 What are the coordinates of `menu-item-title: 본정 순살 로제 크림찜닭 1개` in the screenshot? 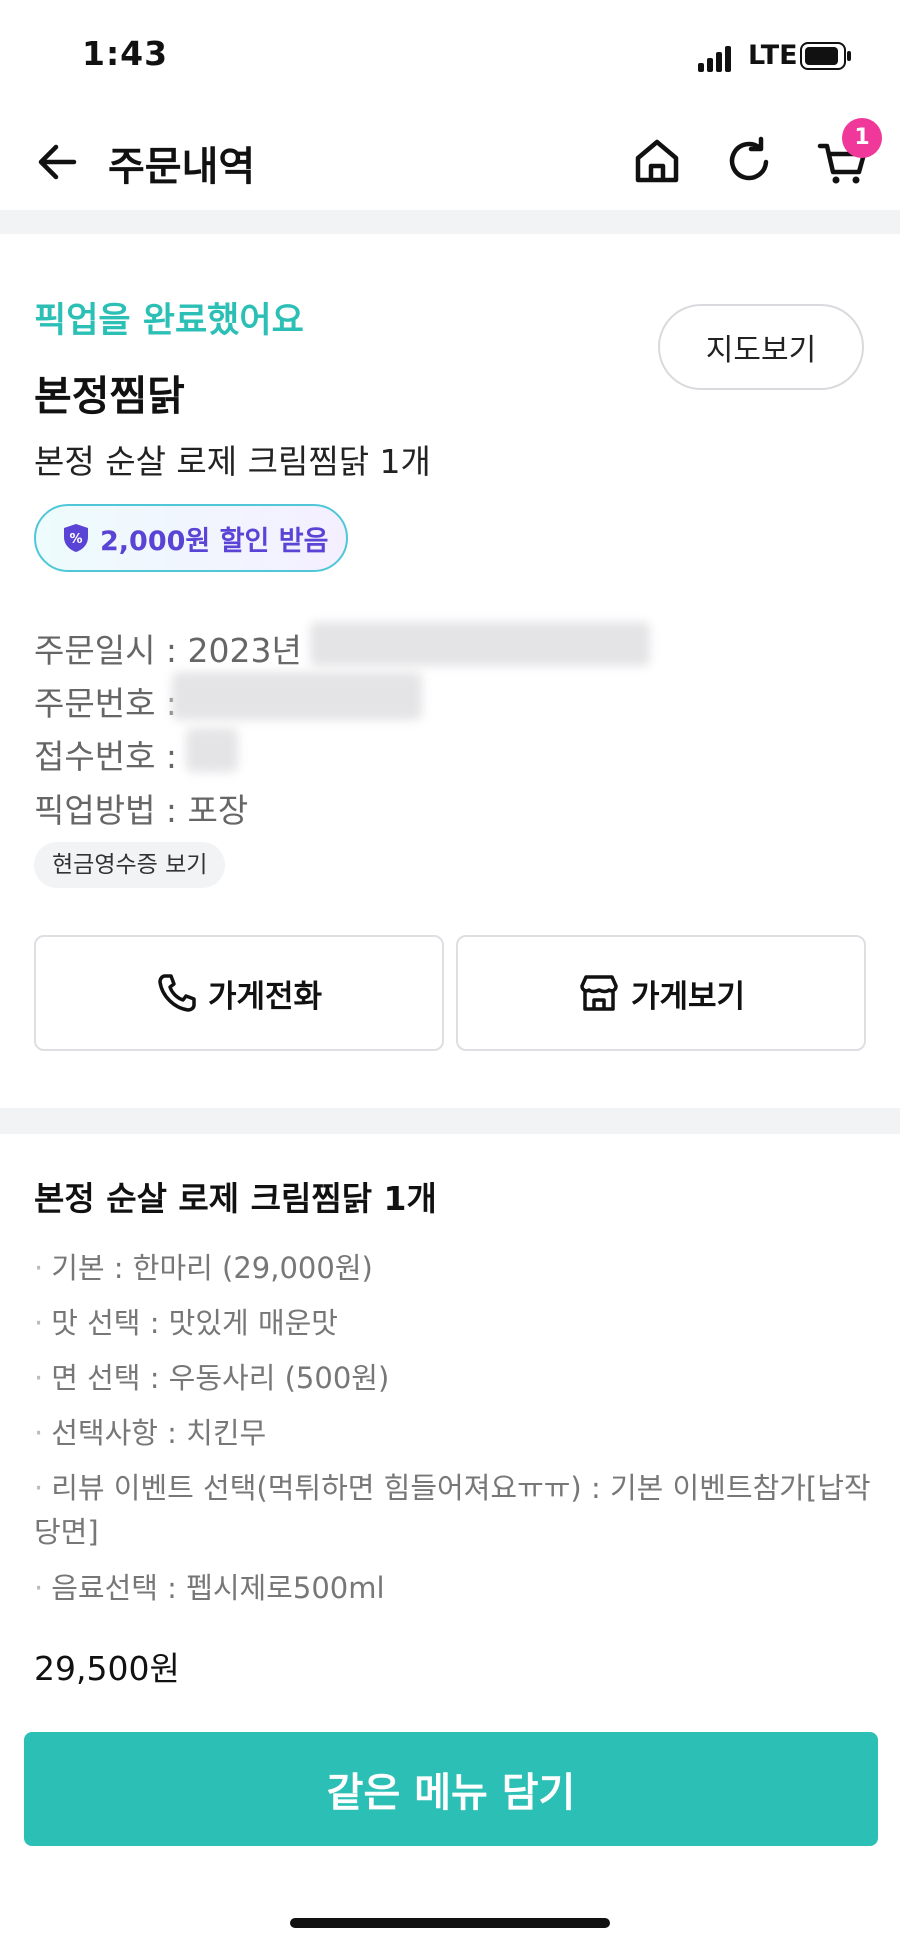 It's located at (235, 1198).